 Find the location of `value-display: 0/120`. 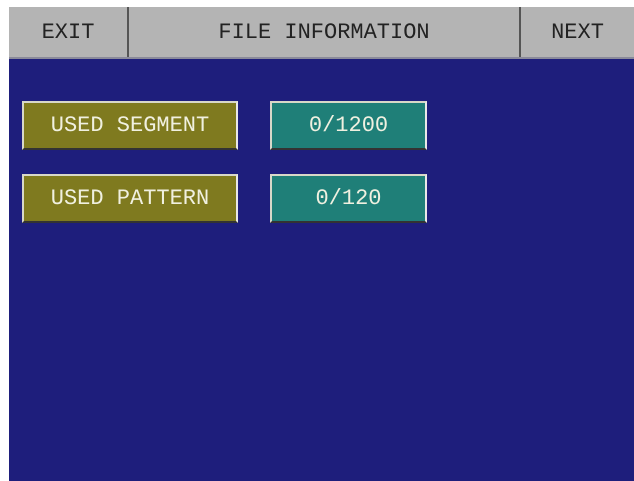

value-display: 0/120 is located at coordinates (348, 198).